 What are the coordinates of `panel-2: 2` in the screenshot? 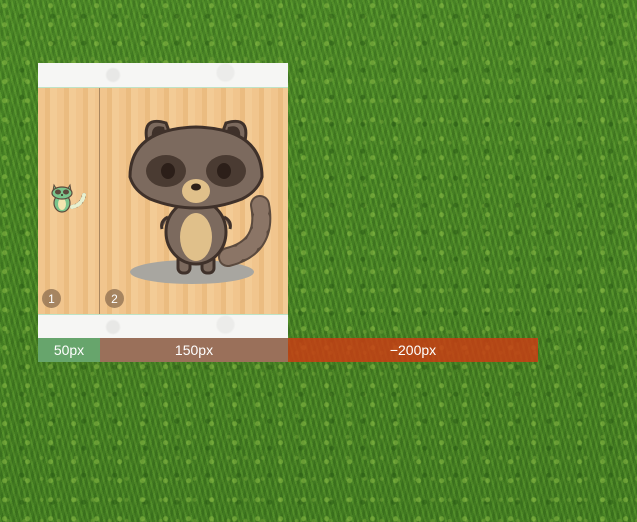 It's located at (194, 201).